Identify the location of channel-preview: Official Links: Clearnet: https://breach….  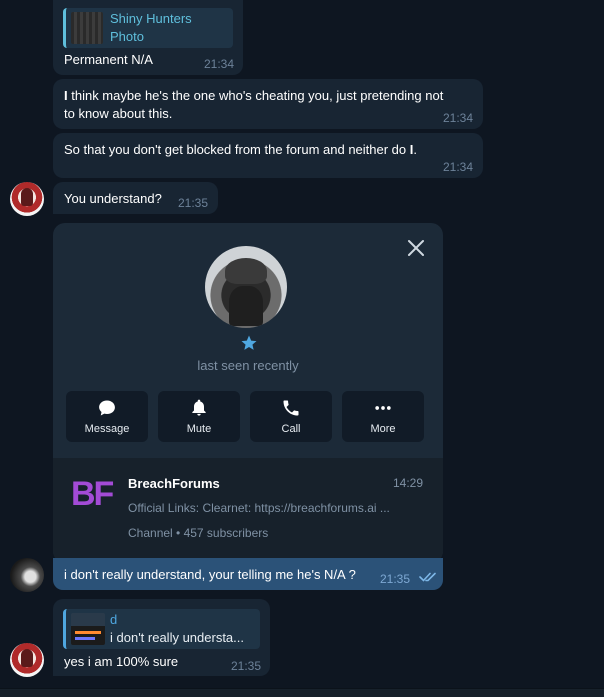
(259, 508).